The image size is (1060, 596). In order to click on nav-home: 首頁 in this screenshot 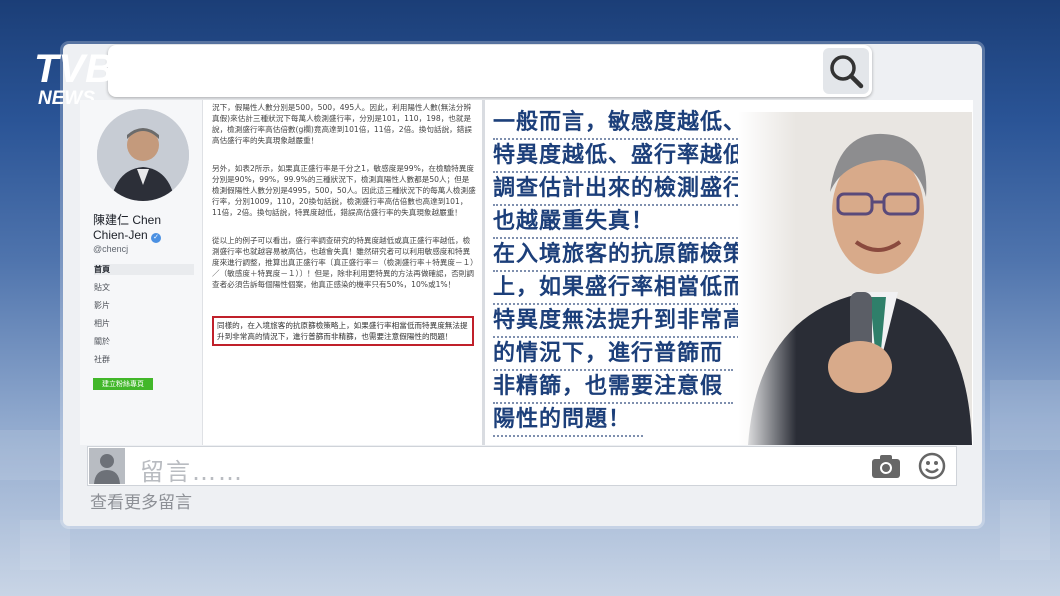, I will do `click(144, 269)`.